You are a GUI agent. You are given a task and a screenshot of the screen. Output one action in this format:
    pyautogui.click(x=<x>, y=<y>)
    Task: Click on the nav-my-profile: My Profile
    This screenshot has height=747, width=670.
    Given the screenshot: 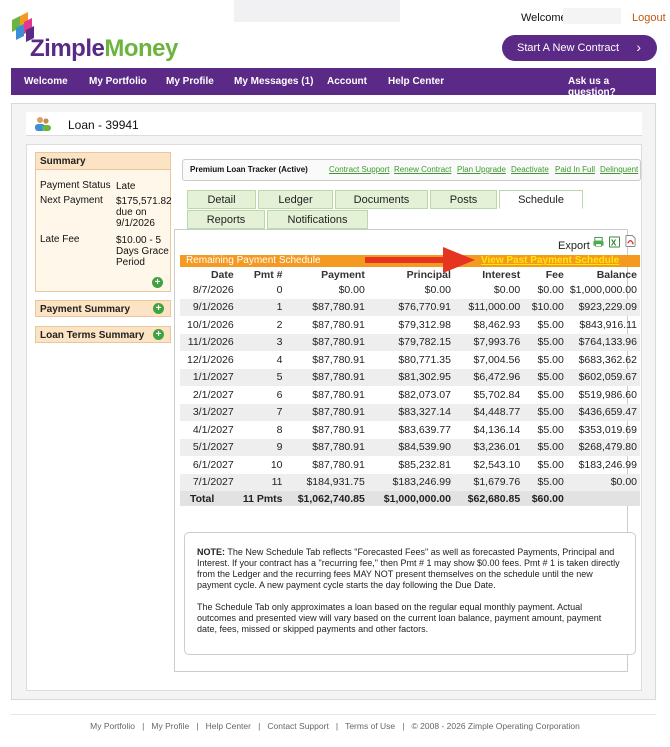 What is the action you would take?
    pyautogui.click(x=190, y=81)
    